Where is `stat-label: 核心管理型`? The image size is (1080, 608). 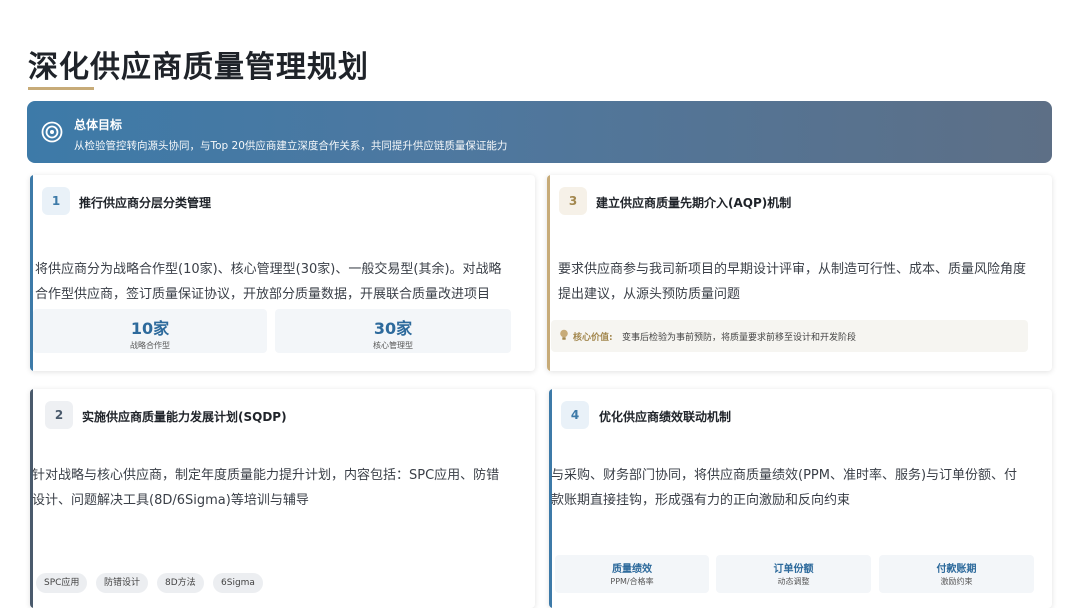
stat-label: 核心管理型 is located at coordinates (393, 345).